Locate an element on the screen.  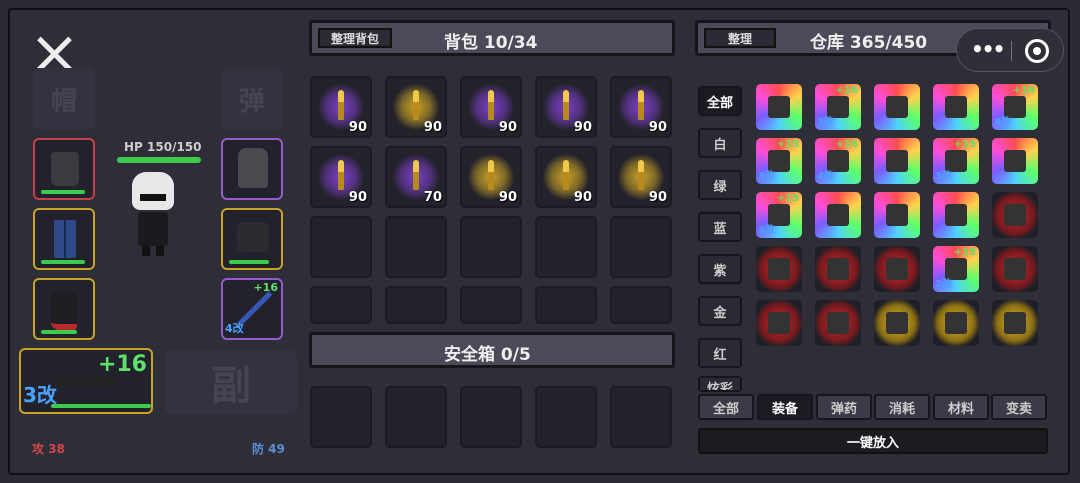
equip-gloves-slot is located at coordinates (252, 239).